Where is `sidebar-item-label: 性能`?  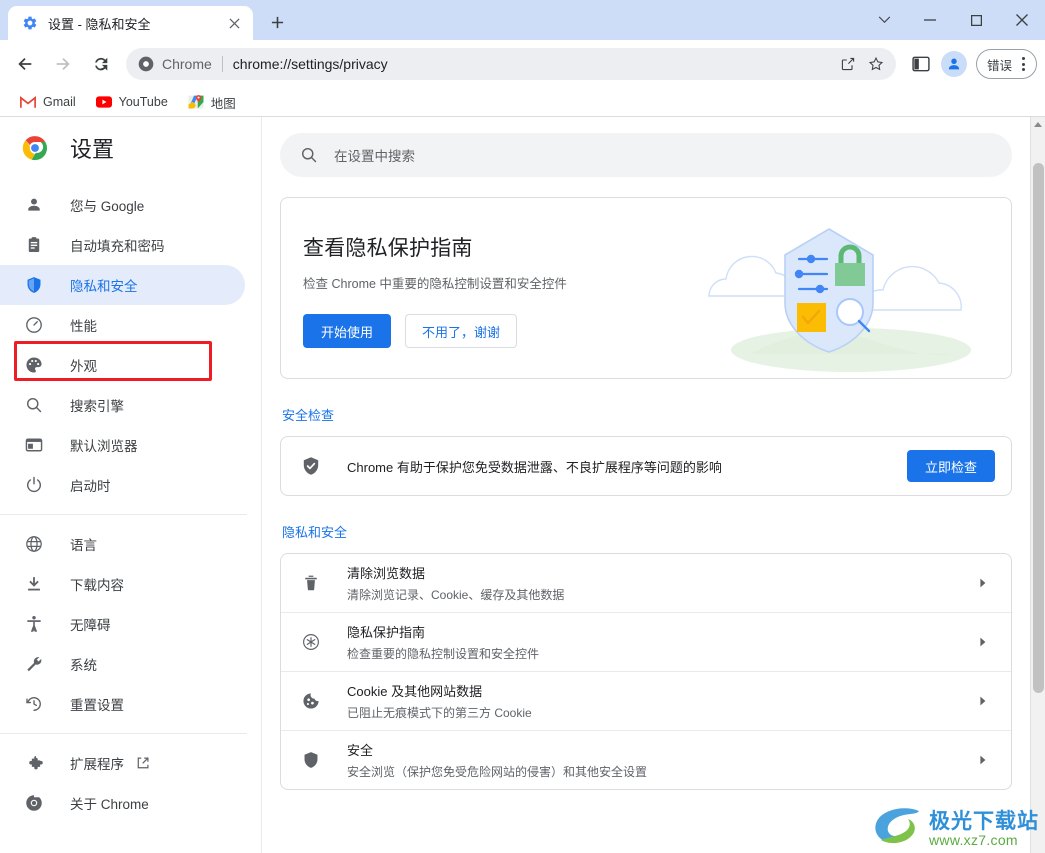 sidebar-item-label: 性能 is located at coordinates (83, 326).